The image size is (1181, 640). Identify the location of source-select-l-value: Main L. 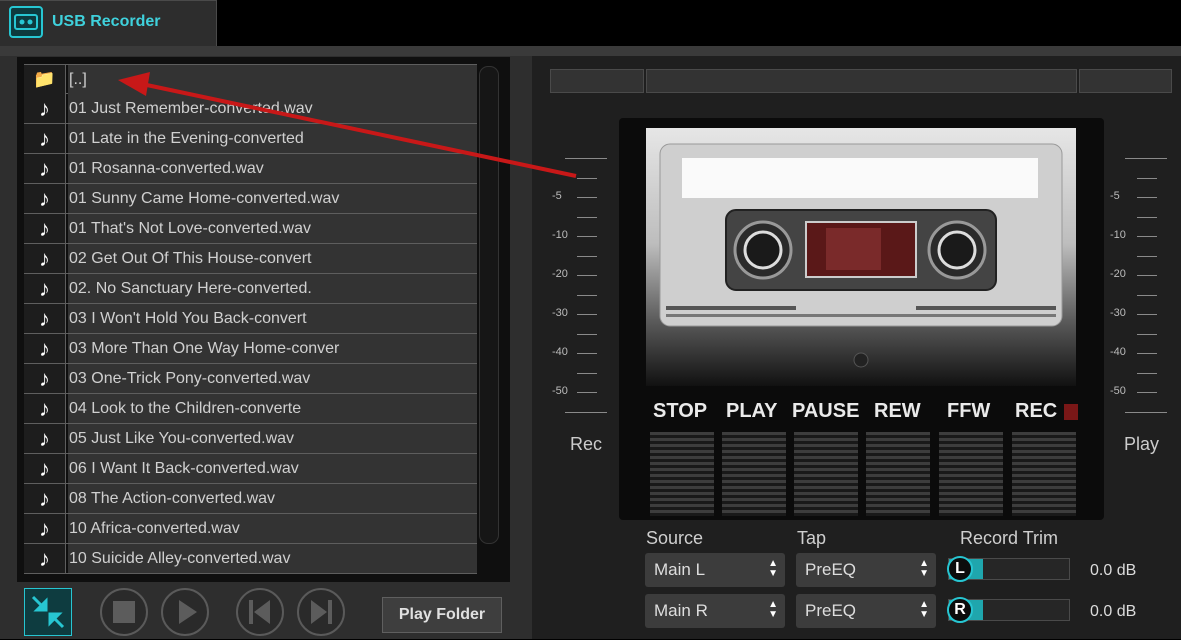
(680, 569).